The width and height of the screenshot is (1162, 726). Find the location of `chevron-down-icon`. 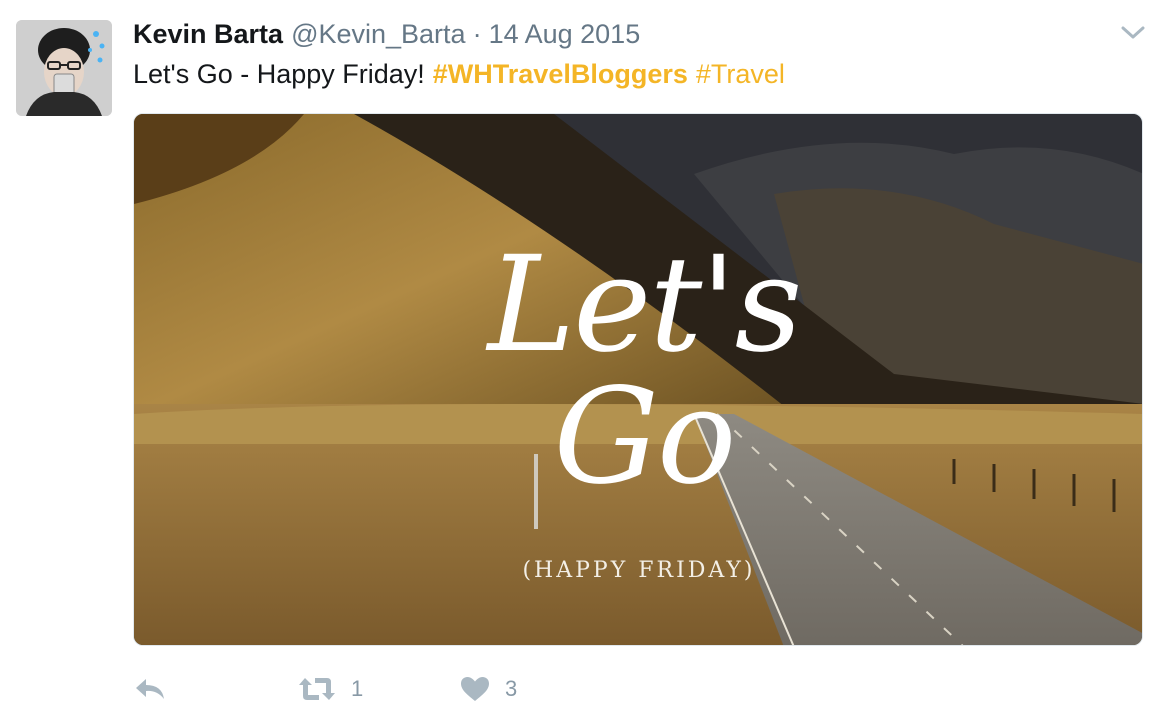

chevron-down-icon is located at coordinates (1133, 32).